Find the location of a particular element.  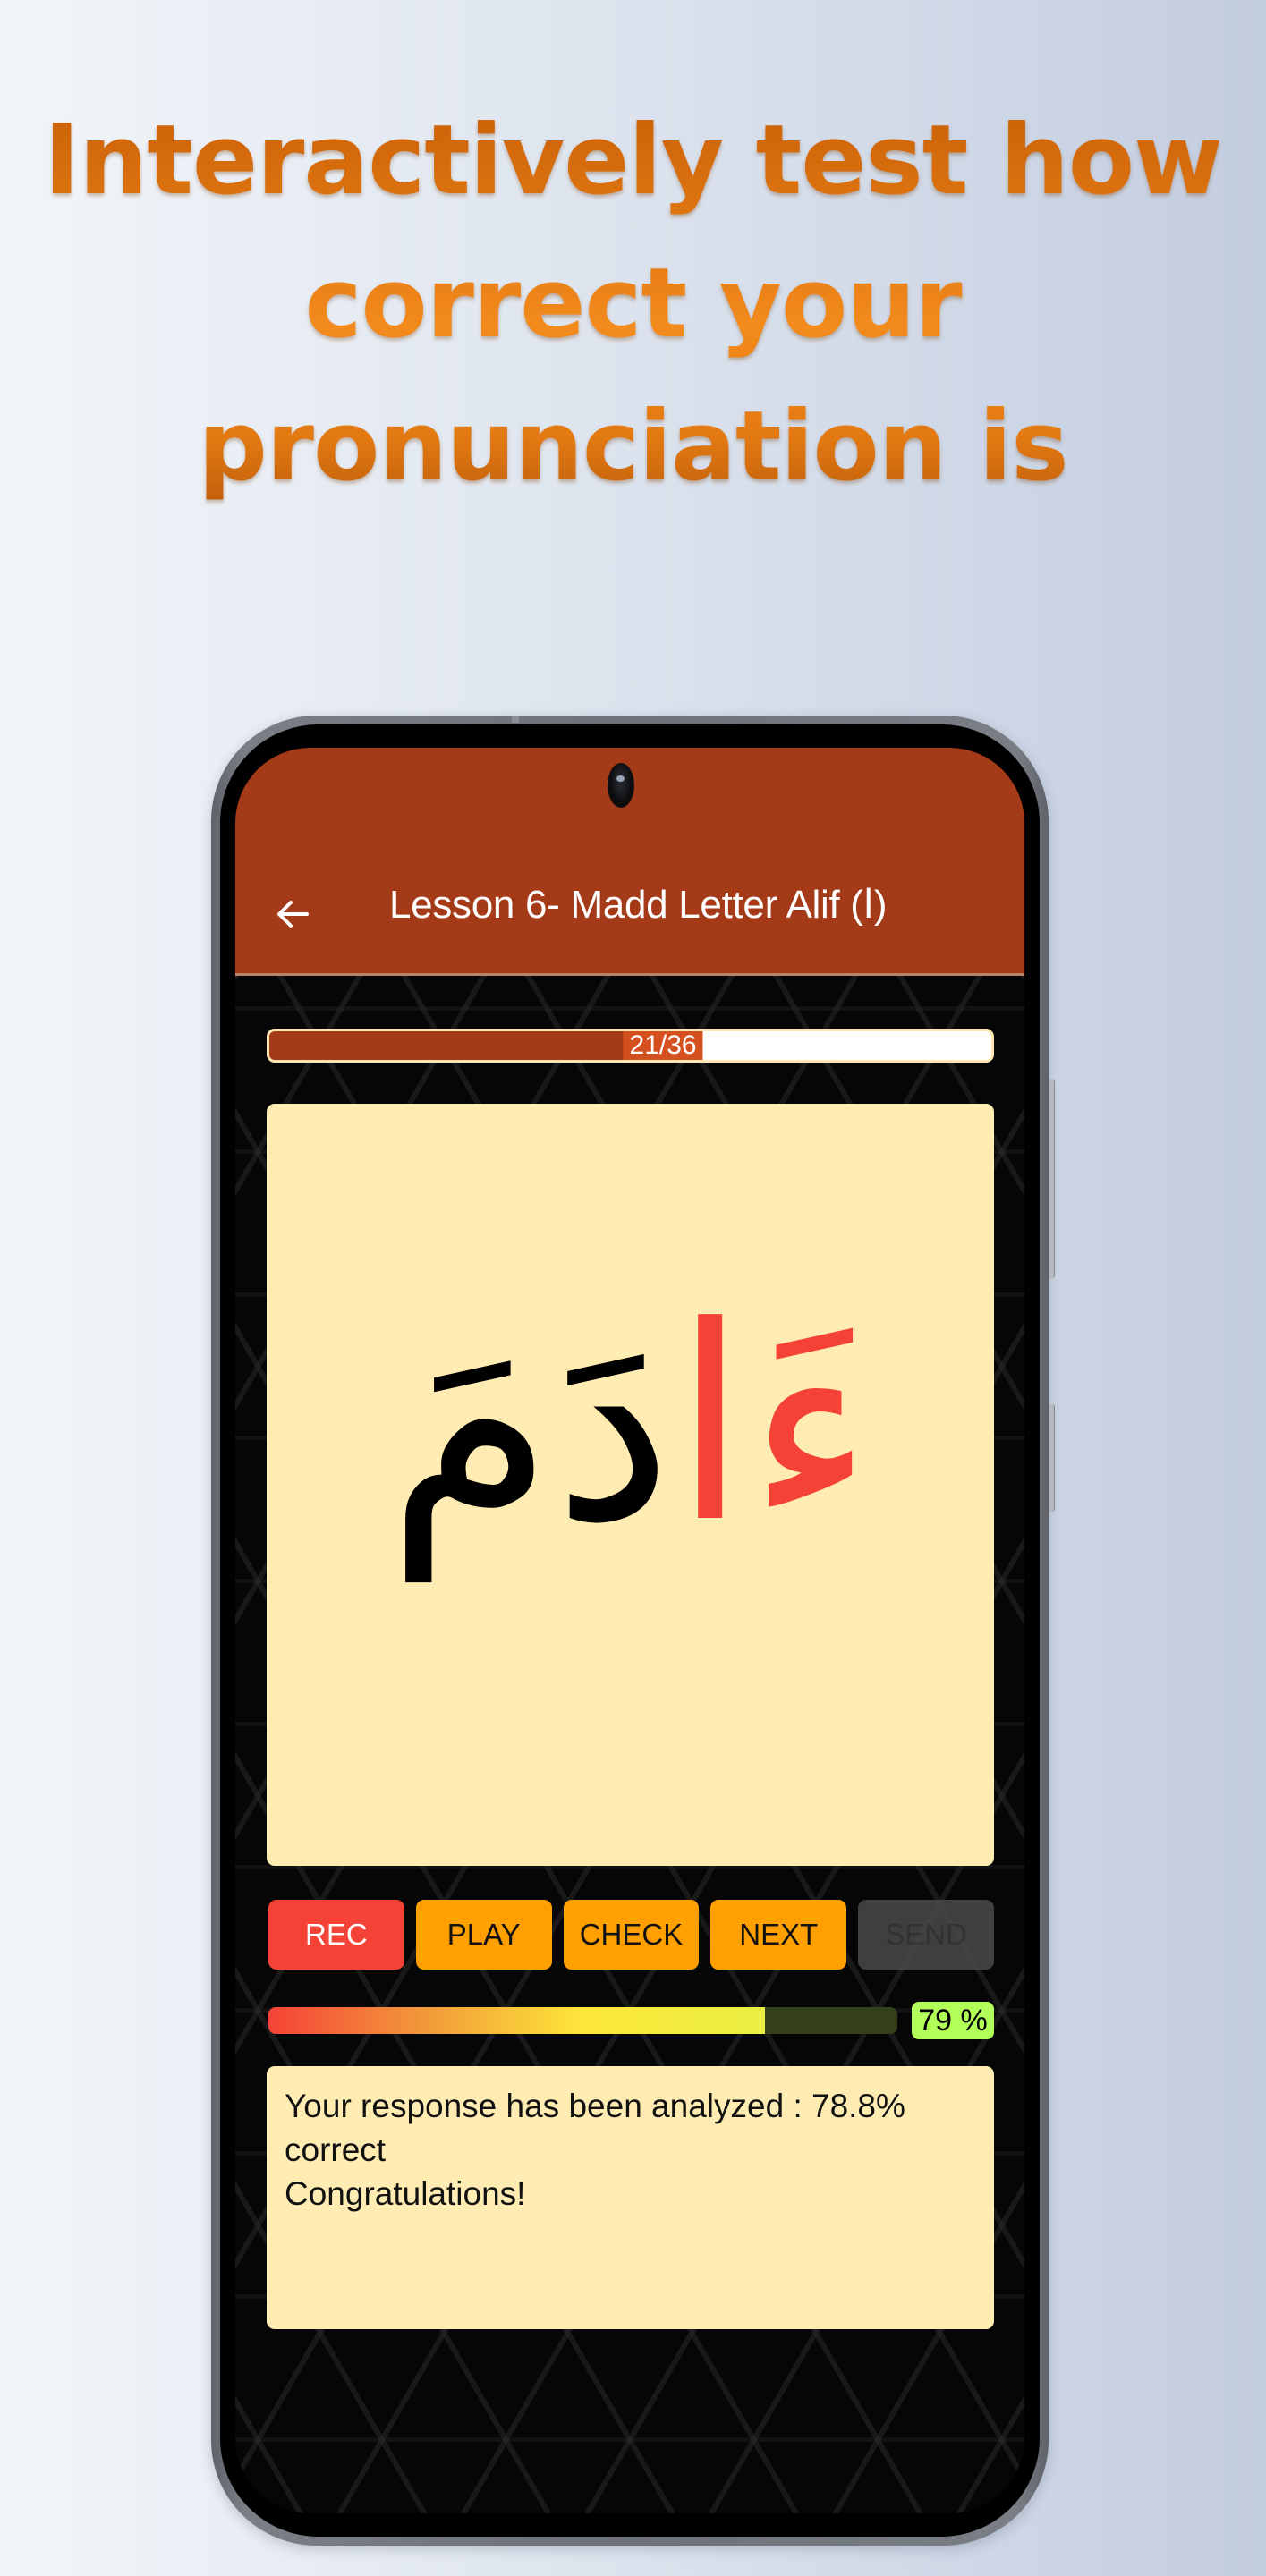

feedback-congrats-text: Congratulations! is located at coordinates (405, 2193).